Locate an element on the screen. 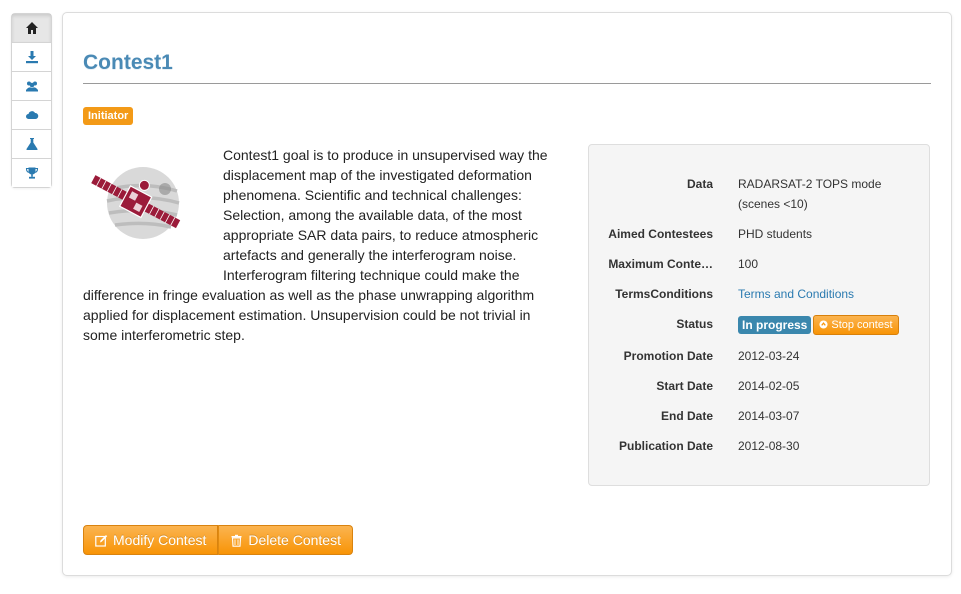  download-icon is located at coordinates (31, 57).